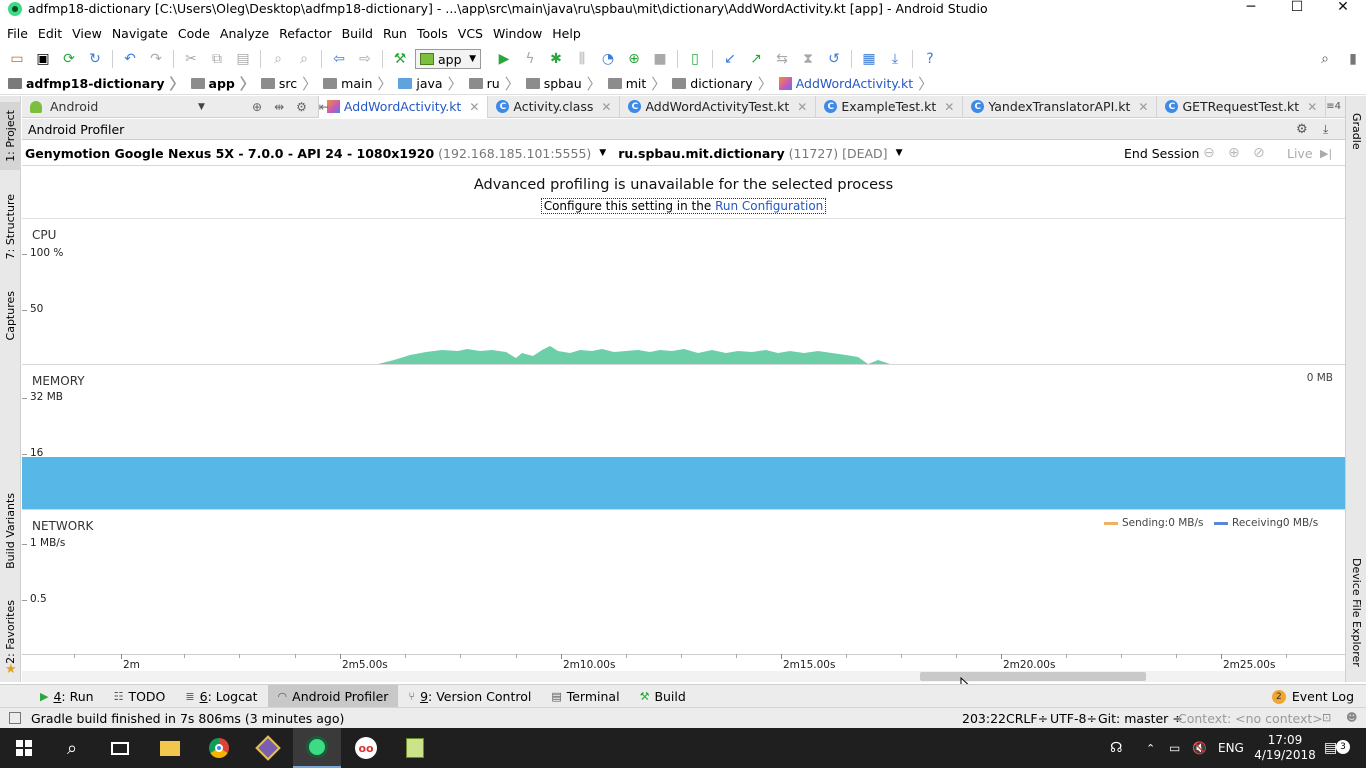 This screenshot has width=1366, height=768. I want to click on maximize-button: ☐, so click(1297, 8).